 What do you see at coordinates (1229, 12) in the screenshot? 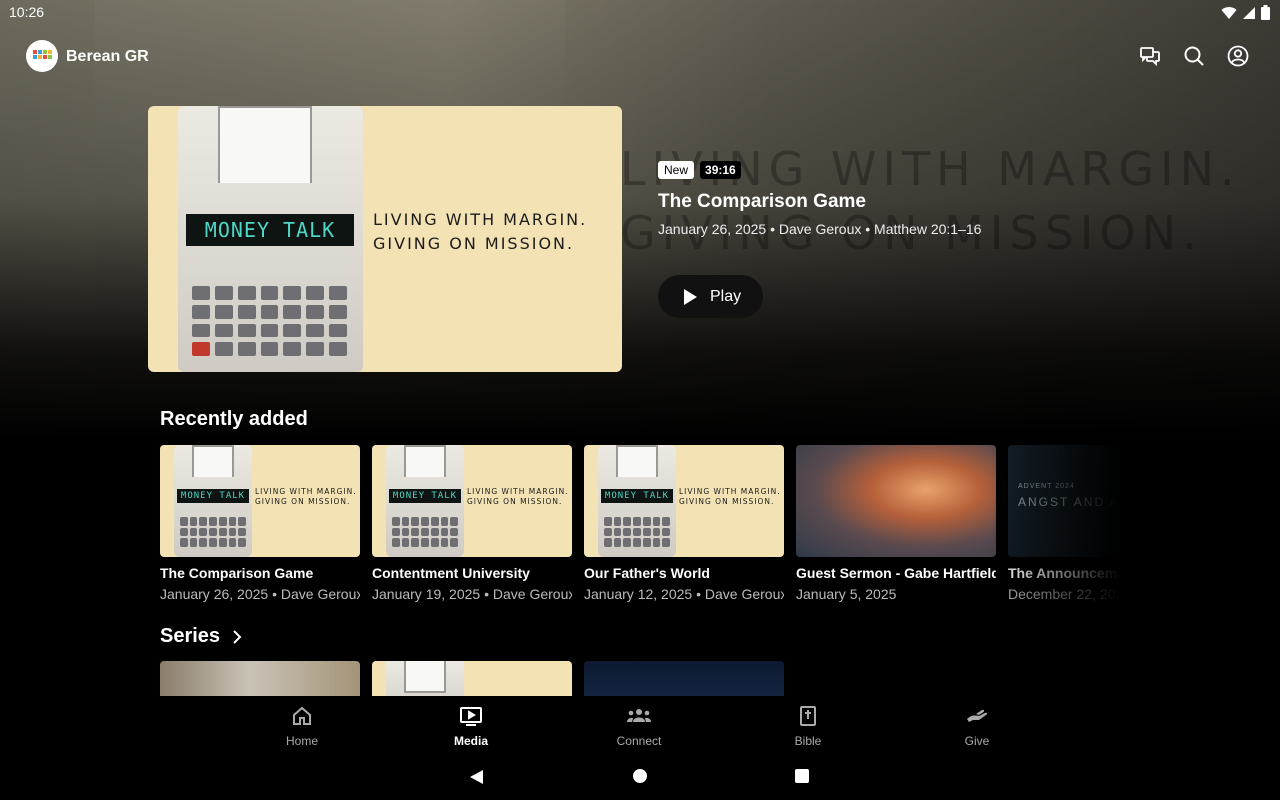
I see `wifi-icon` at bounding box center [1229, 12].